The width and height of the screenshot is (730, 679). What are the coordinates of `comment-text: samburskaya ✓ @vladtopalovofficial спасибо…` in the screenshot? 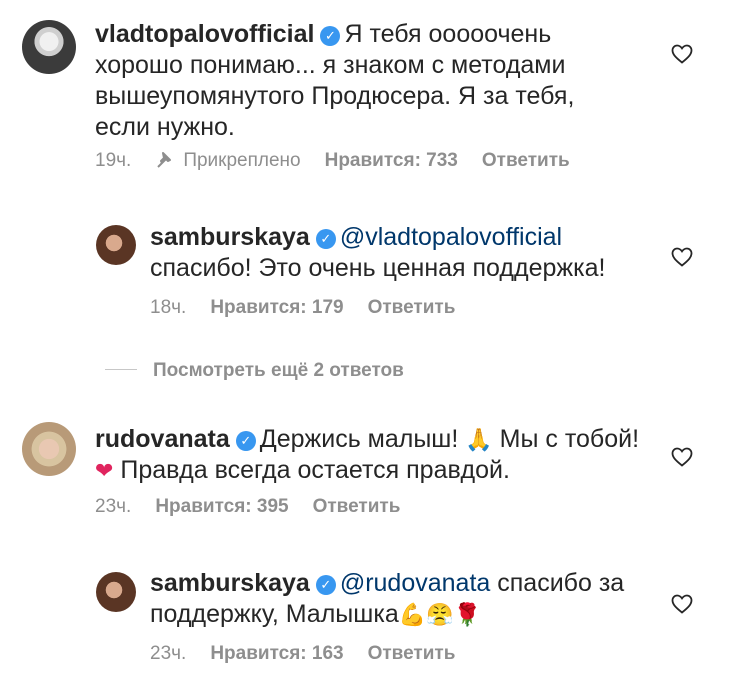 It's located at (400, 253).